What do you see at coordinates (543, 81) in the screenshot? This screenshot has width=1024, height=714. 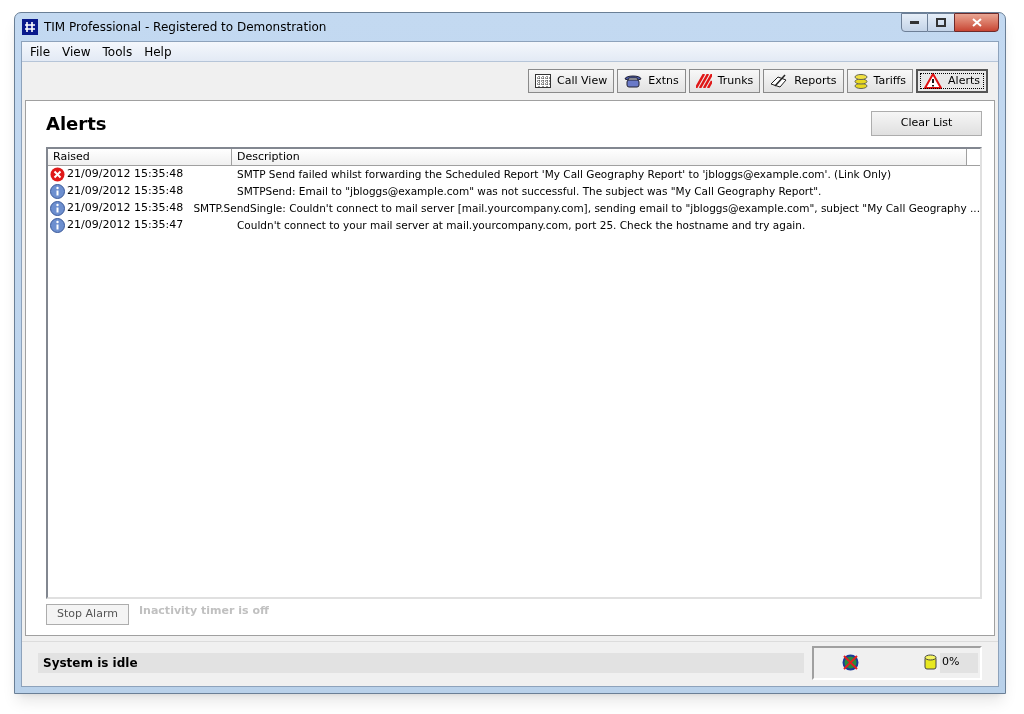 I see `table-icon` at bounding box center [543, 81].